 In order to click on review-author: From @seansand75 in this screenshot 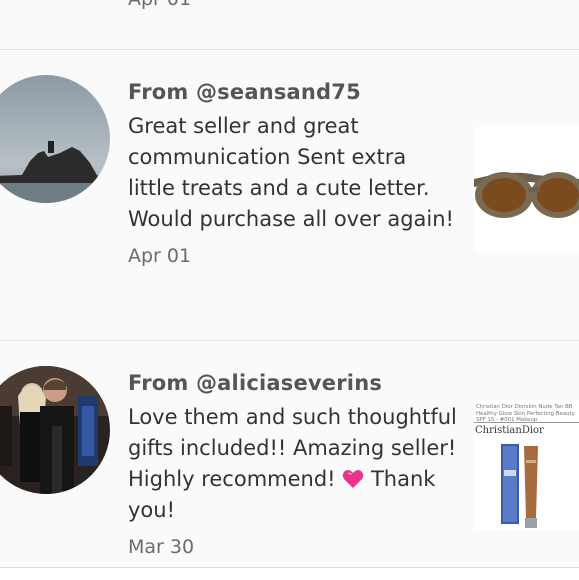, I will do `click(293, 92)`.